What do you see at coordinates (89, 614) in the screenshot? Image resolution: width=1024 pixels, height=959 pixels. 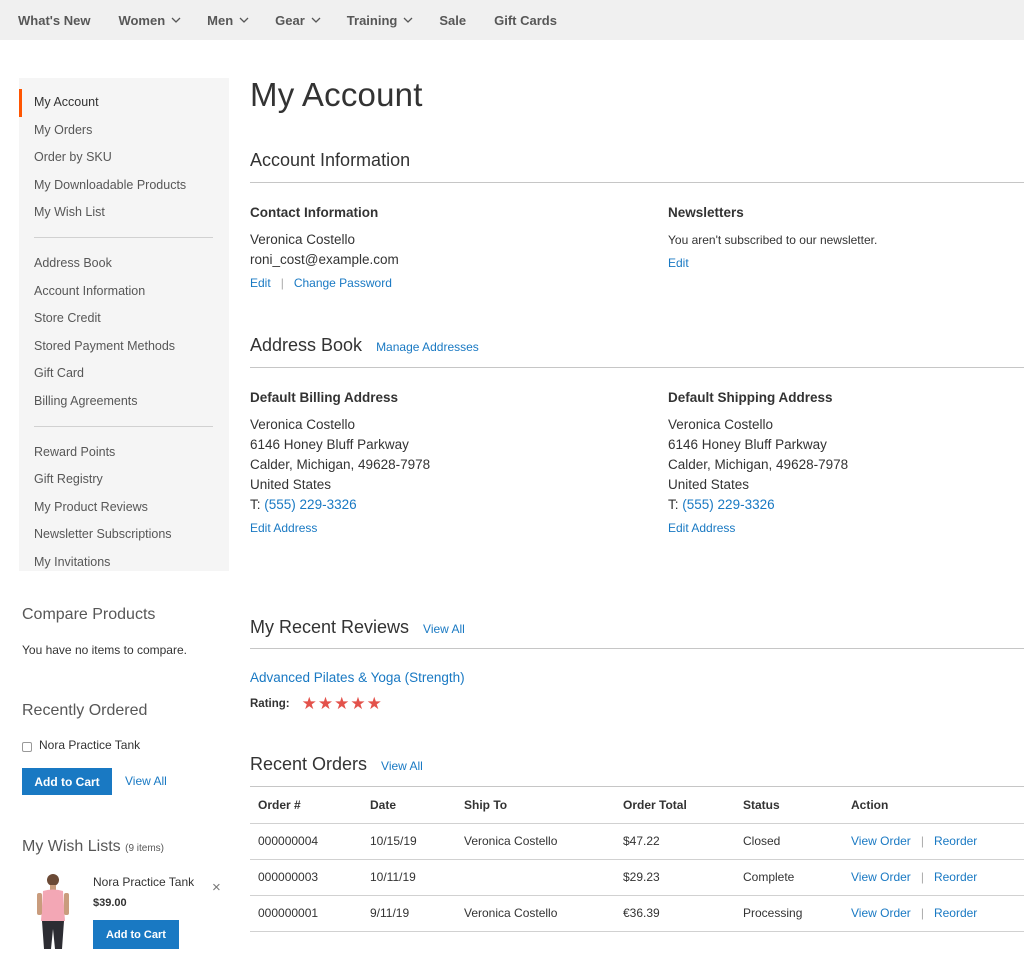 I see `compare-products-title: Compare Products` at bounding box center [89, 614].